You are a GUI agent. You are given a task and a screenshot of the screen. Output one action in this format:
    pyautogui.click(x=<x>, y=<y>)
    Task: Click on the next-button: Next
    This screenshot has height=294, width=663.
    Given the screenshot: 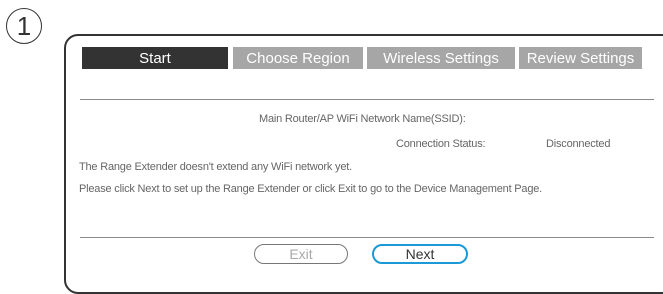 What is the action you would take?
    pyautogui.click(x=420, y=254)
    